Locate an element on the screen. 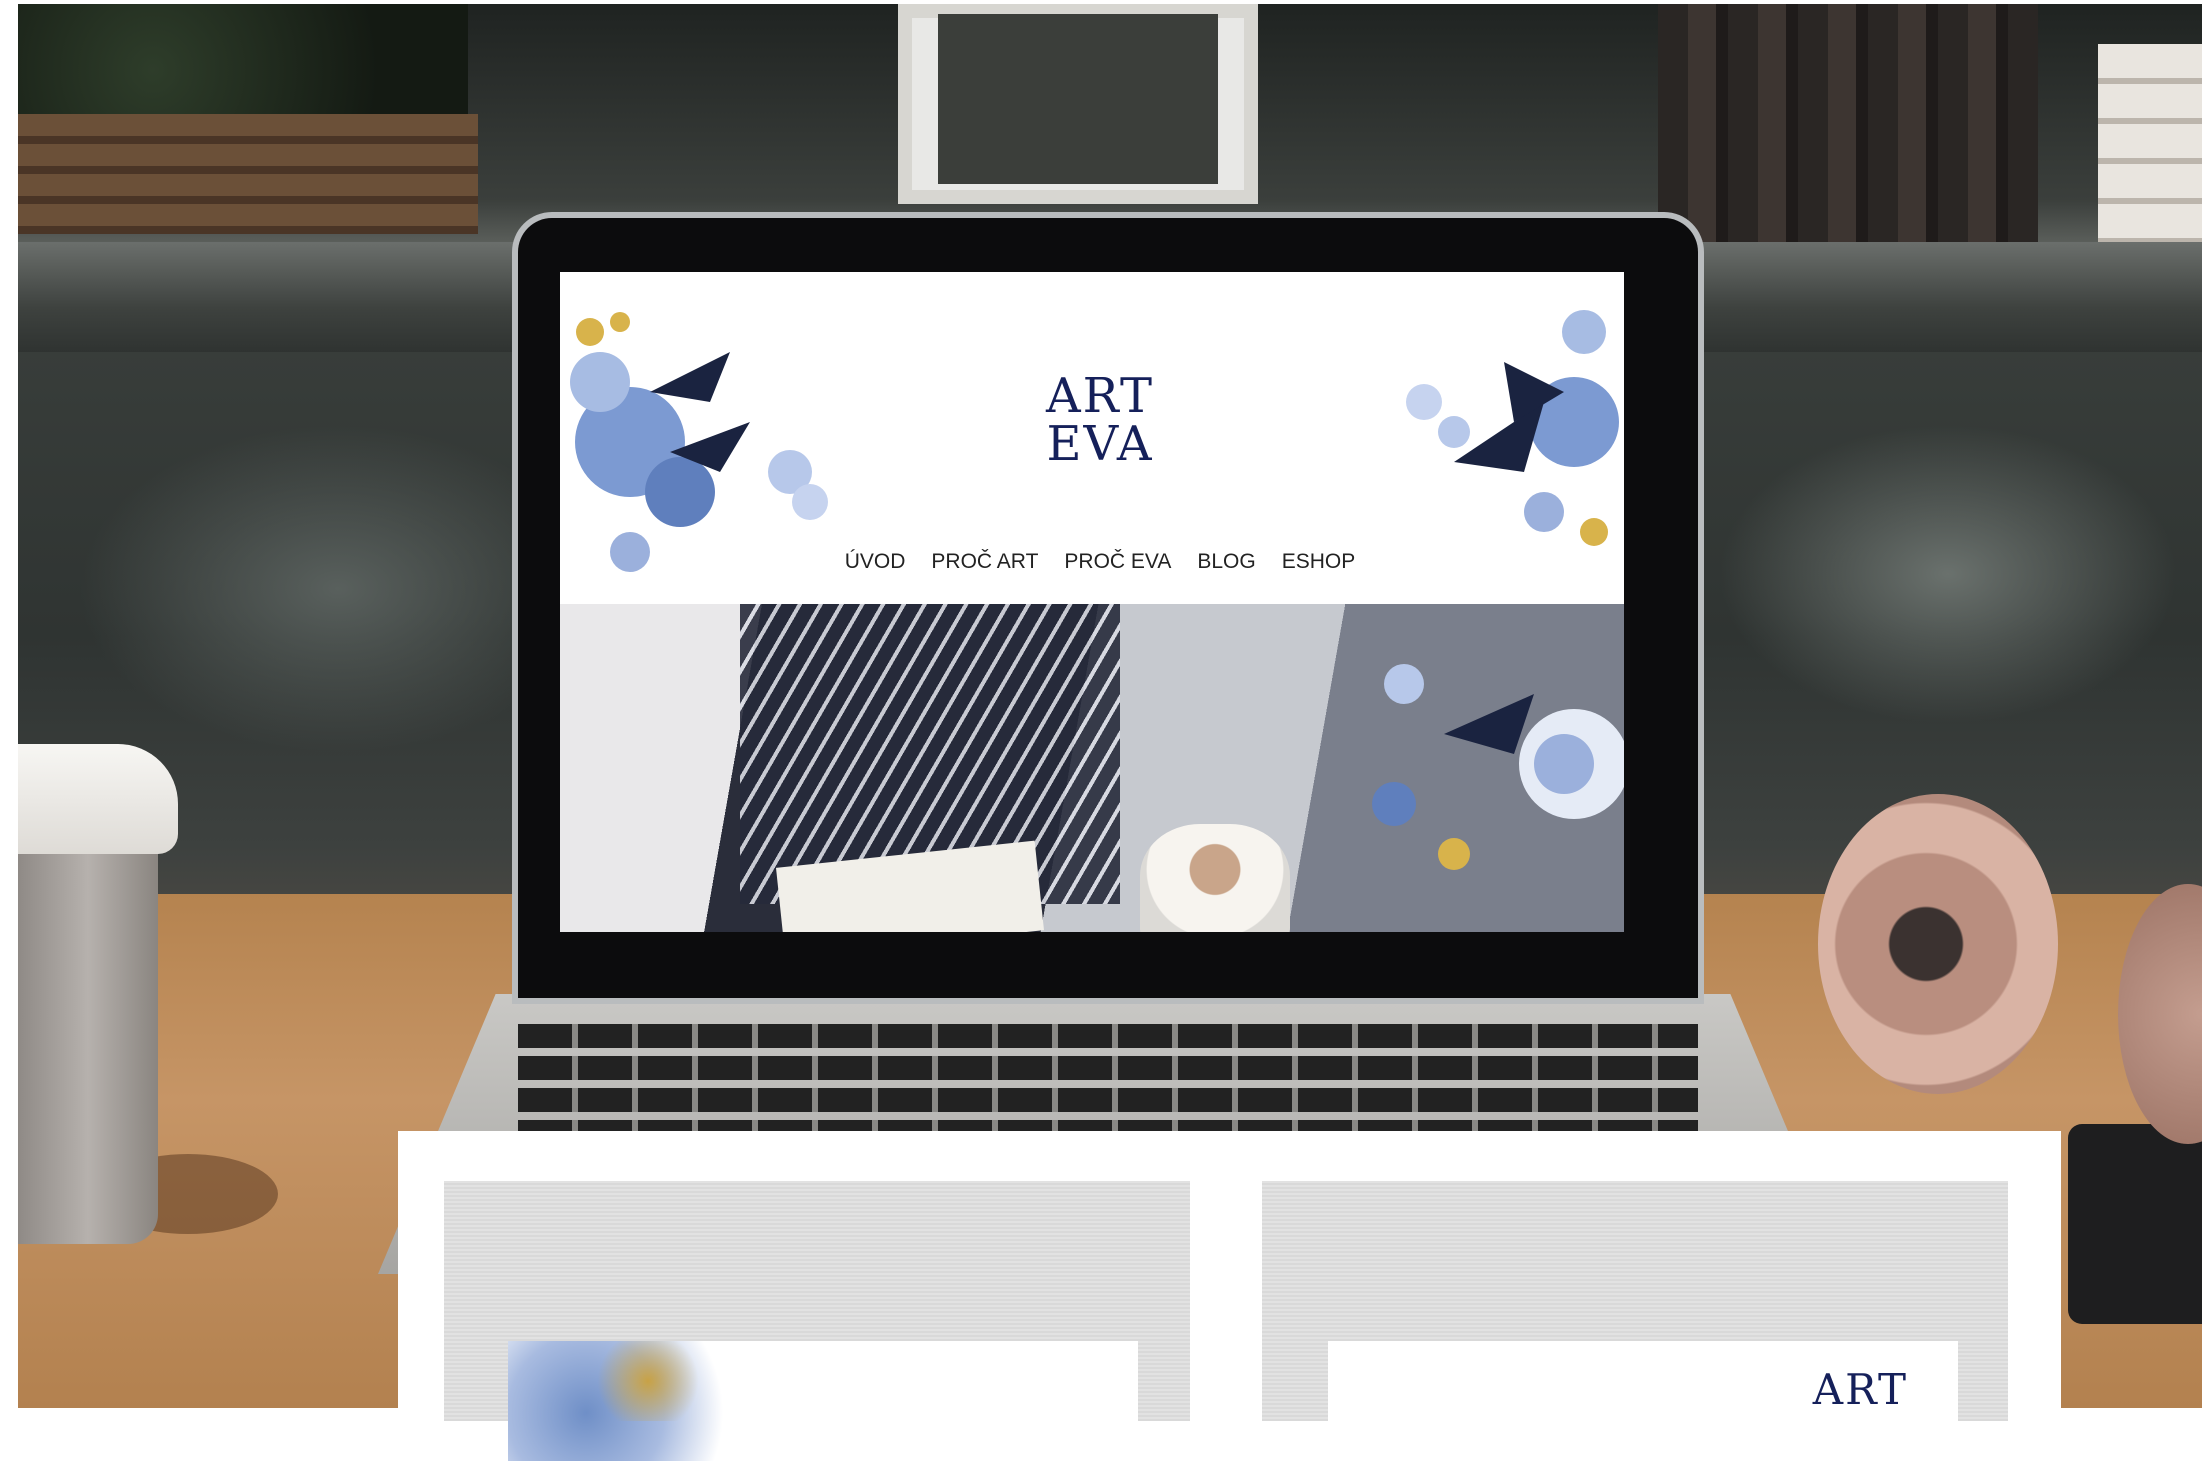 This screenshot has height=1461, width=2202. bookshelf-books is located at coordinates (1848, 124).